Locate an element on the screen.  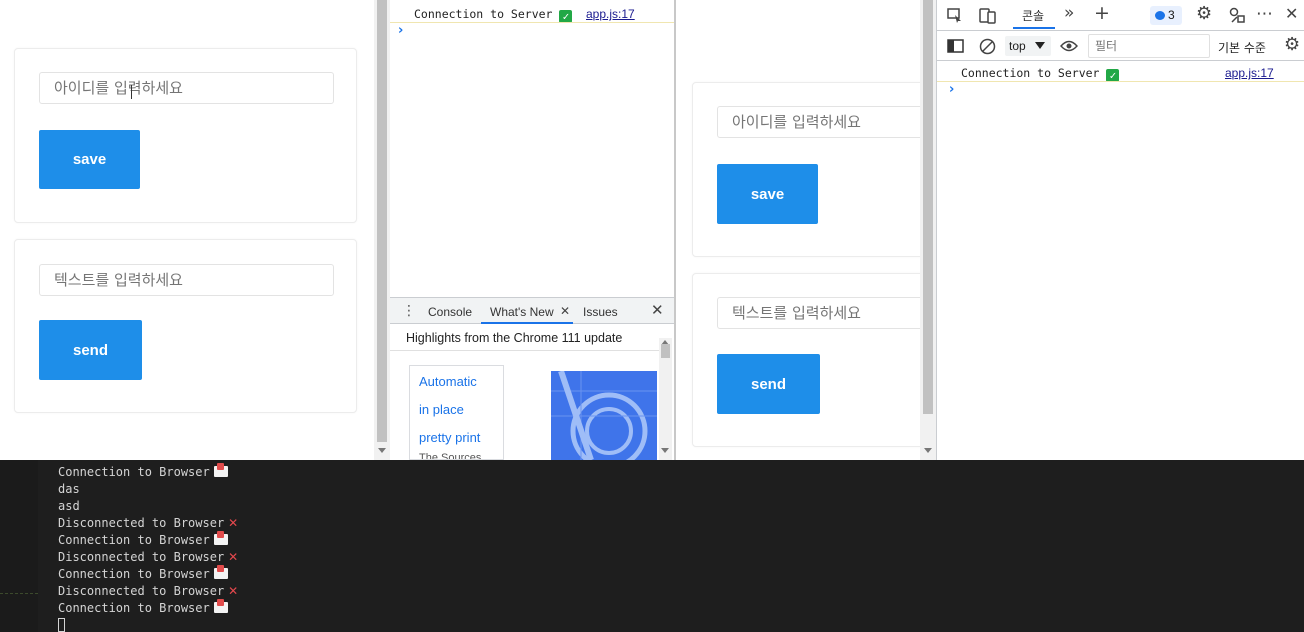
save-button: save is located at coordinates (89, 159).